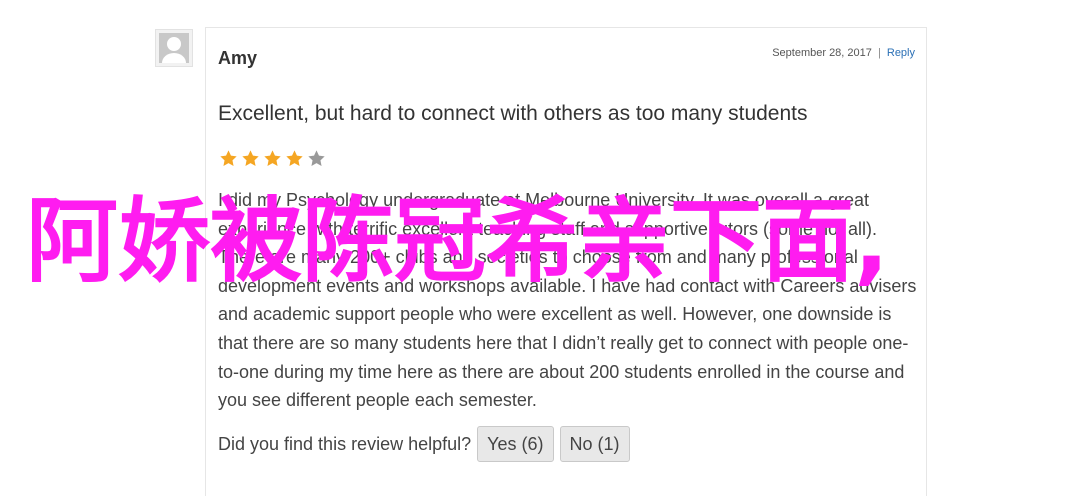 This screenshot has height=496, width=1080. Describe the element at coordinates (515, 444) in the screenshot. I see `vote-yes-button: Yes (6)` at that location.